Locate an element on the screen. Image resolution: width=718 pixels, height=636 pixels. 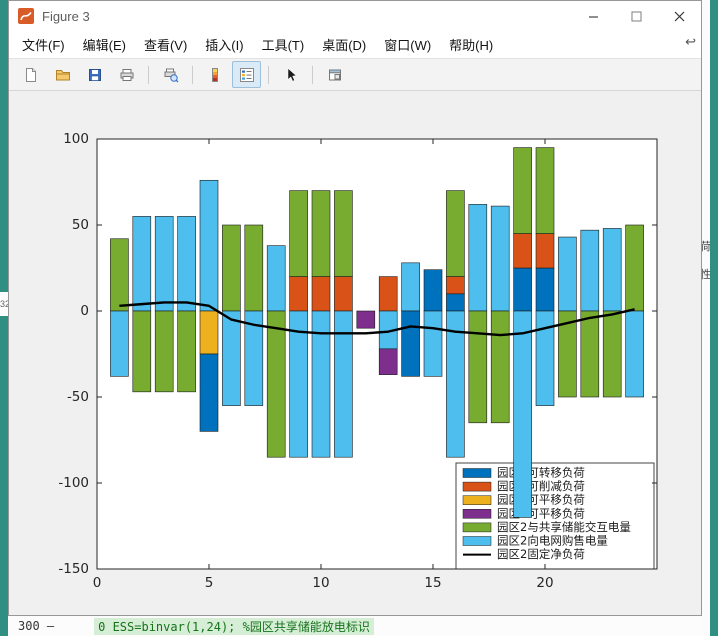
print-preview-icon is located at coordinates (171, 75).